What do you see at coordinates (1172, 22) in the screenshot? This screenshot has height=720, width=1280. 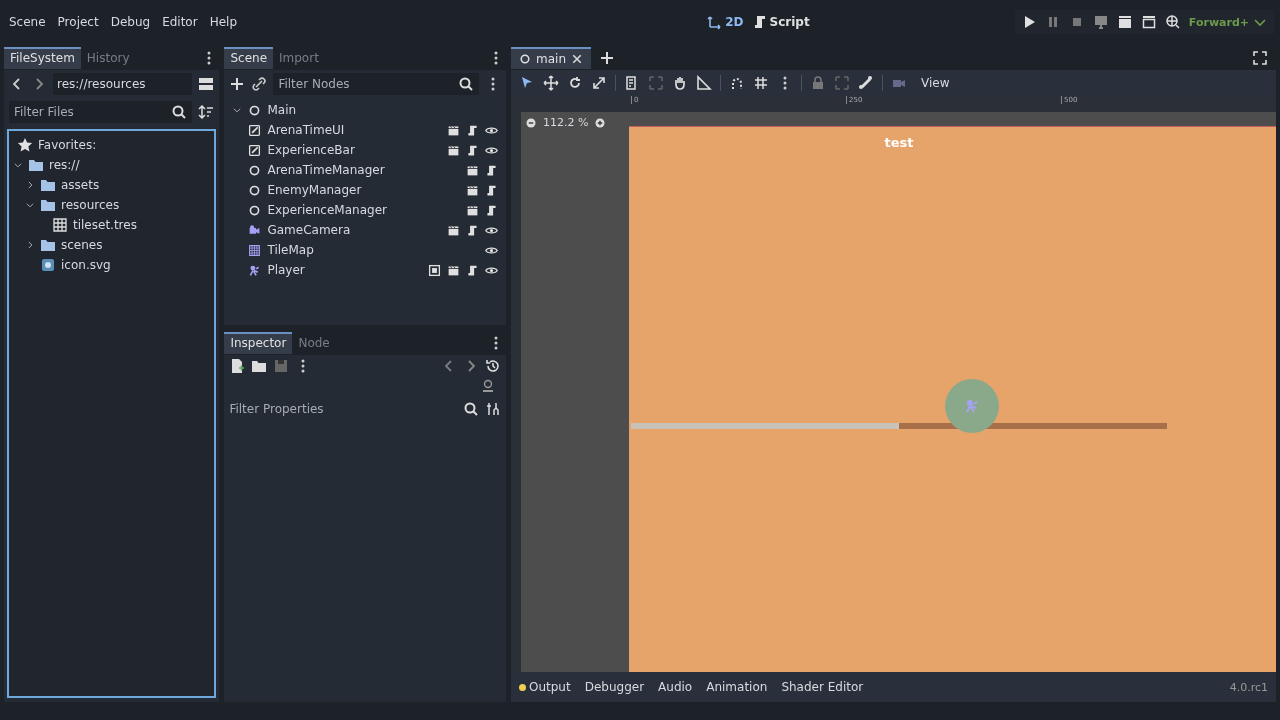 I see `globe-icon` at bounding box center [1172, 22].